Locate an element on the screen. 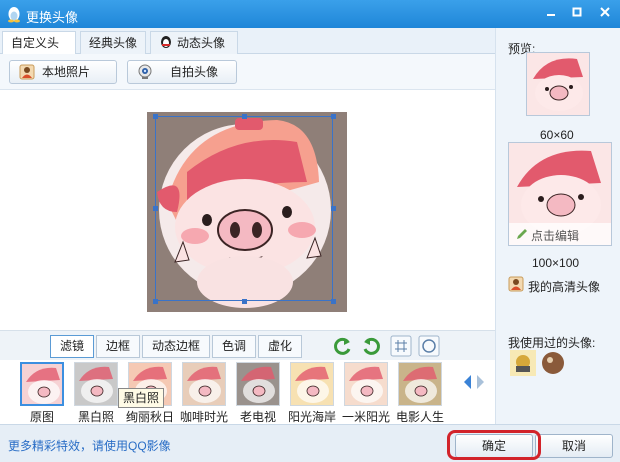 The width and height of the screenshot is (620, 462). circle-crop-icon is located at coordinates (429, 346).